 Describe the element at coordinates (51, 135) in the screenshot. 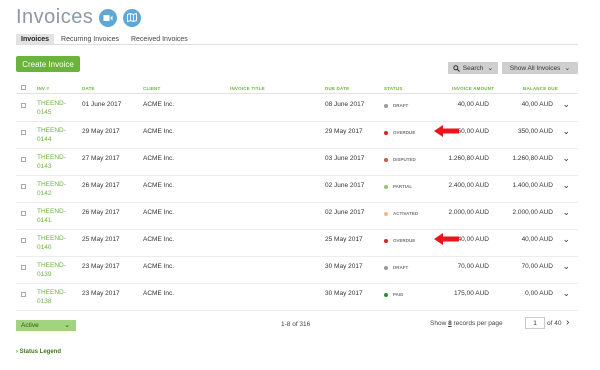

I see `invoice-number-link: THEEND- 0144` at that location.